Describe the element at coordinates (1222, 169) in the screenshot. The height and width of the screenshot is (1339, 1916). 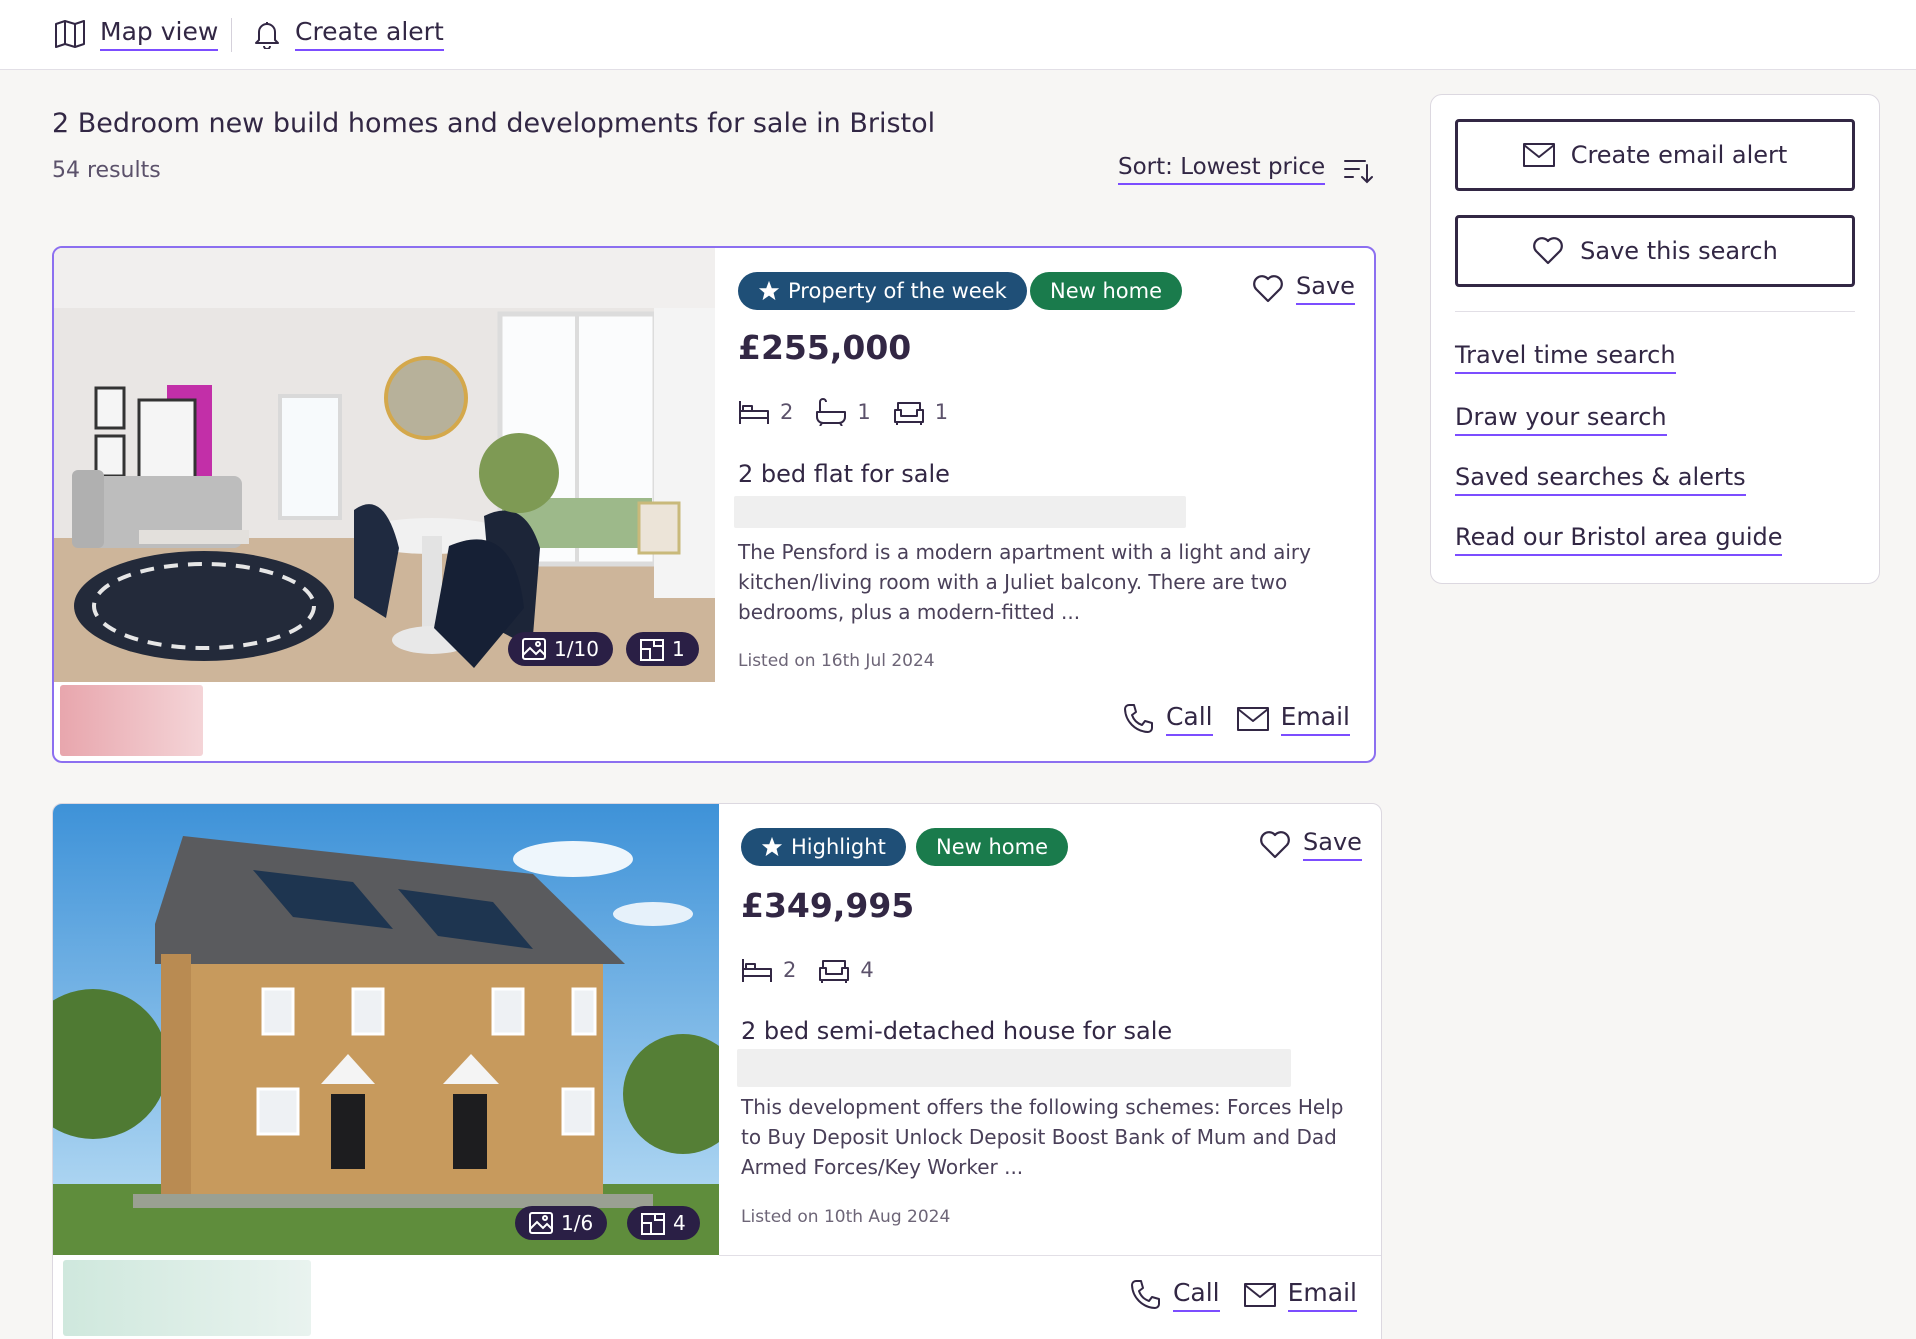
I see `sort-label: Sort: Lowest price` at that location.